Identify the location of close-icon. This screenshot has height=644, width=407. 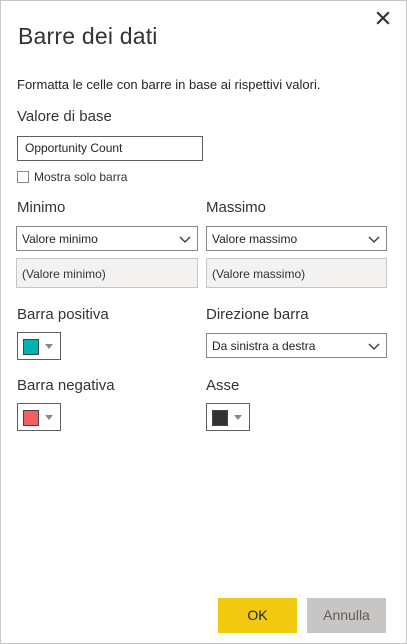
(384, 19).